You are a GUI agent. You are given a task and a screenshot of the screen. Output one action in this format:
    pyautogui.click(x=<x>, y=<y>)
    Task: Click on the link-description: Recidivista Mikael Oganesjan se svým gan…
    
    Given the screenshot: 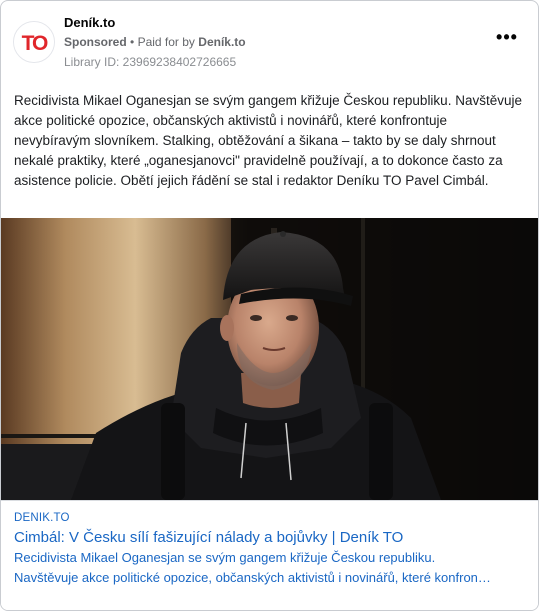 What is the action you would take?
    pyautogui.click(x=269, y=568)
    